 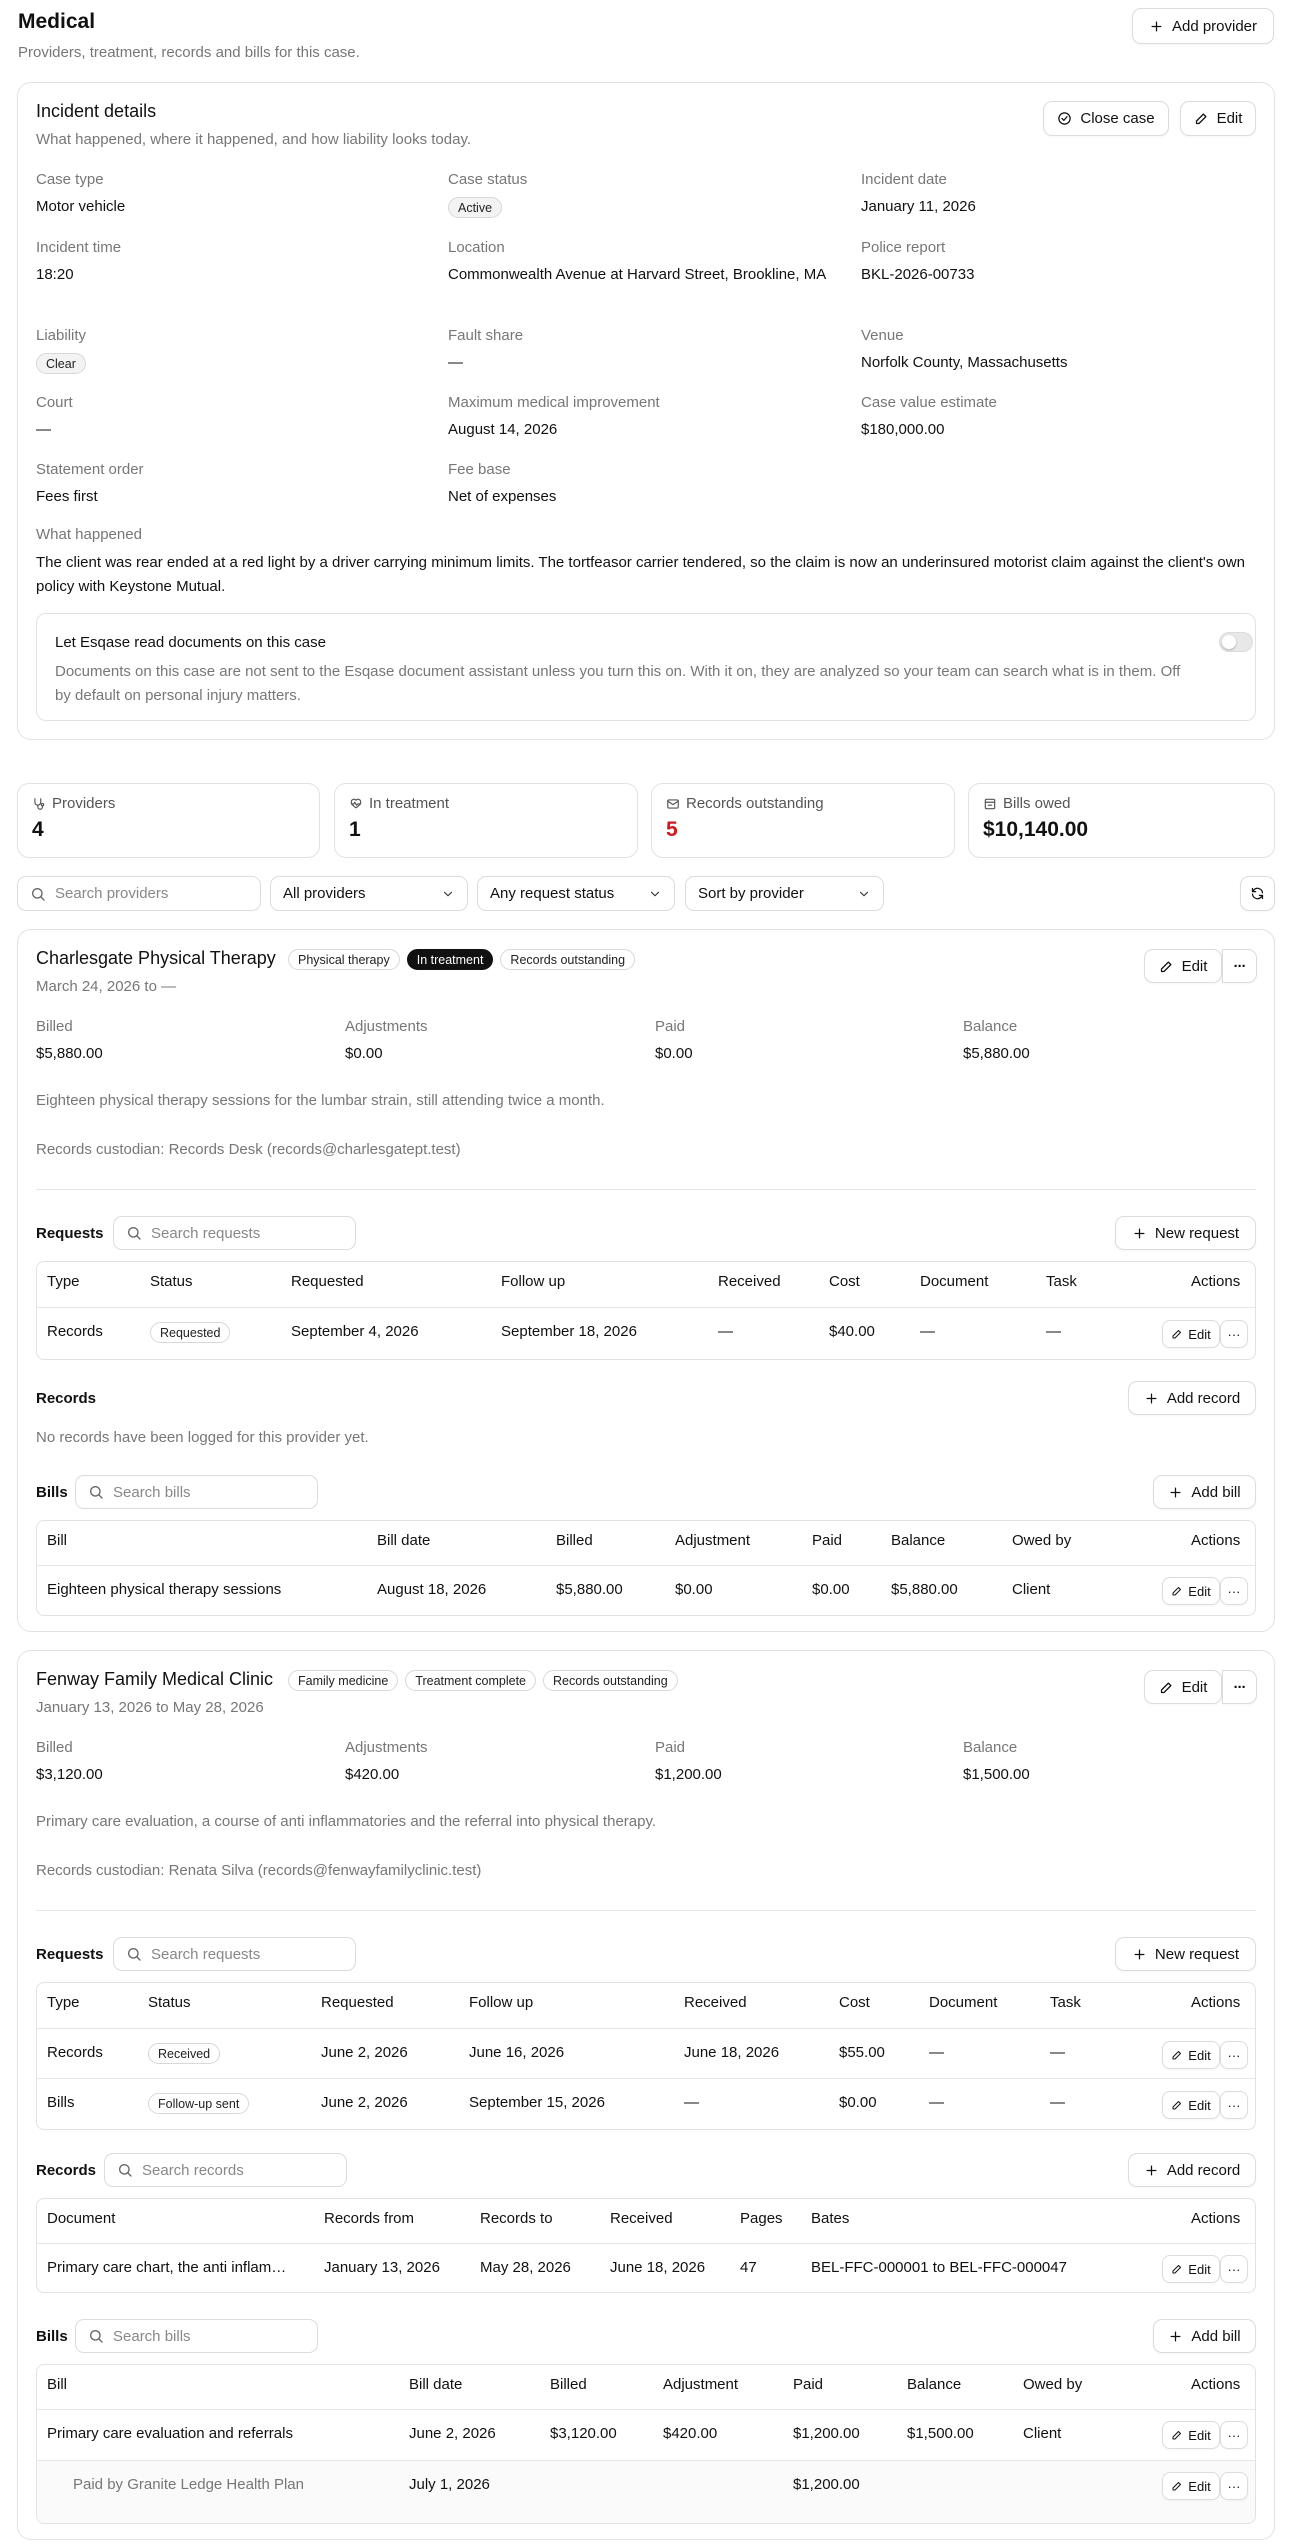 What do you see at coordinates (1236, 642) in the screenshot?
I see `ai-toggle-switch` at bounding box center [1236, 642].